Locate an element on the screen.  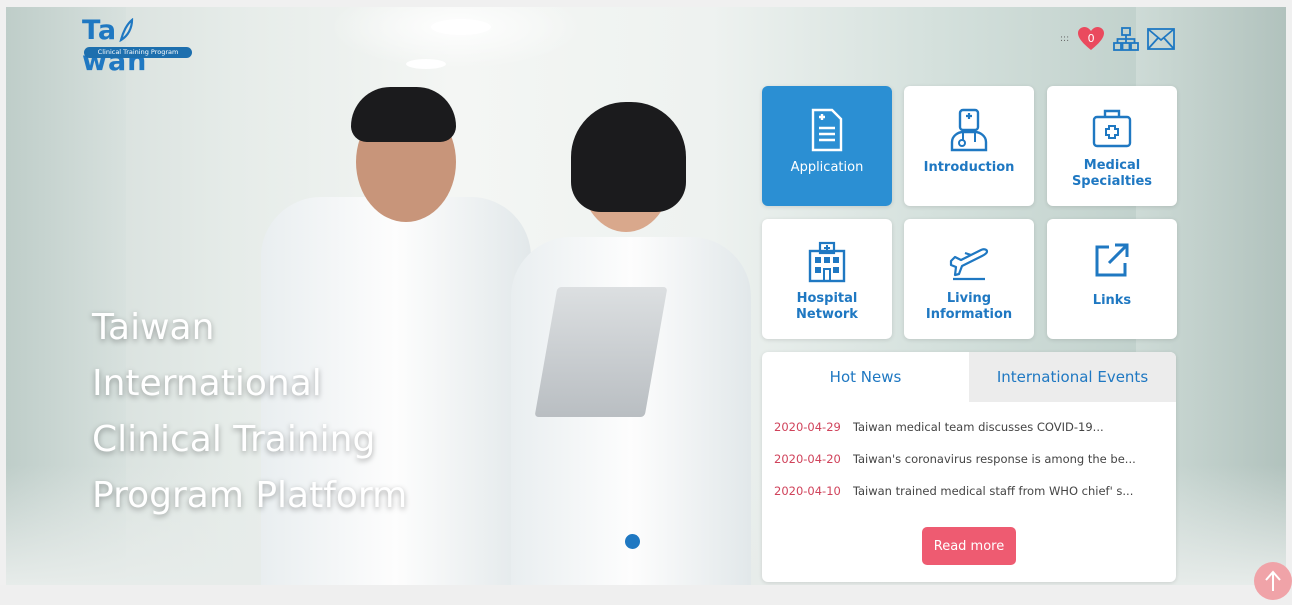
sitemap-icon is located at coordinates (1126, 39).